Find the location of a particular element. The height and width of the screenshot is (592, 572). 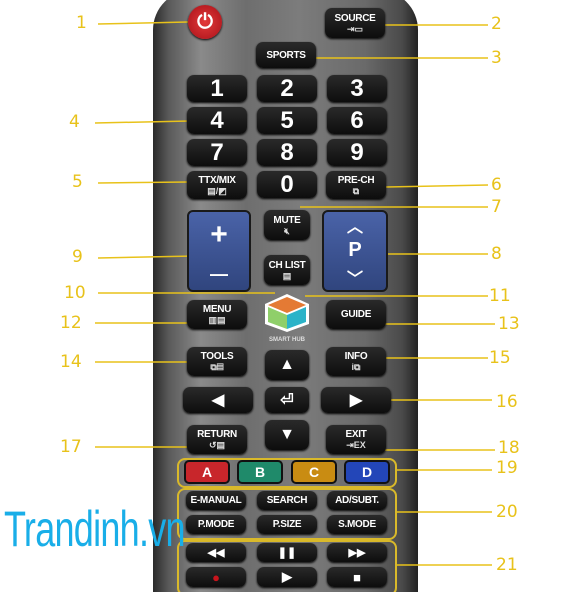

digit-8-button: 8 is located at coordinates (287, 152).